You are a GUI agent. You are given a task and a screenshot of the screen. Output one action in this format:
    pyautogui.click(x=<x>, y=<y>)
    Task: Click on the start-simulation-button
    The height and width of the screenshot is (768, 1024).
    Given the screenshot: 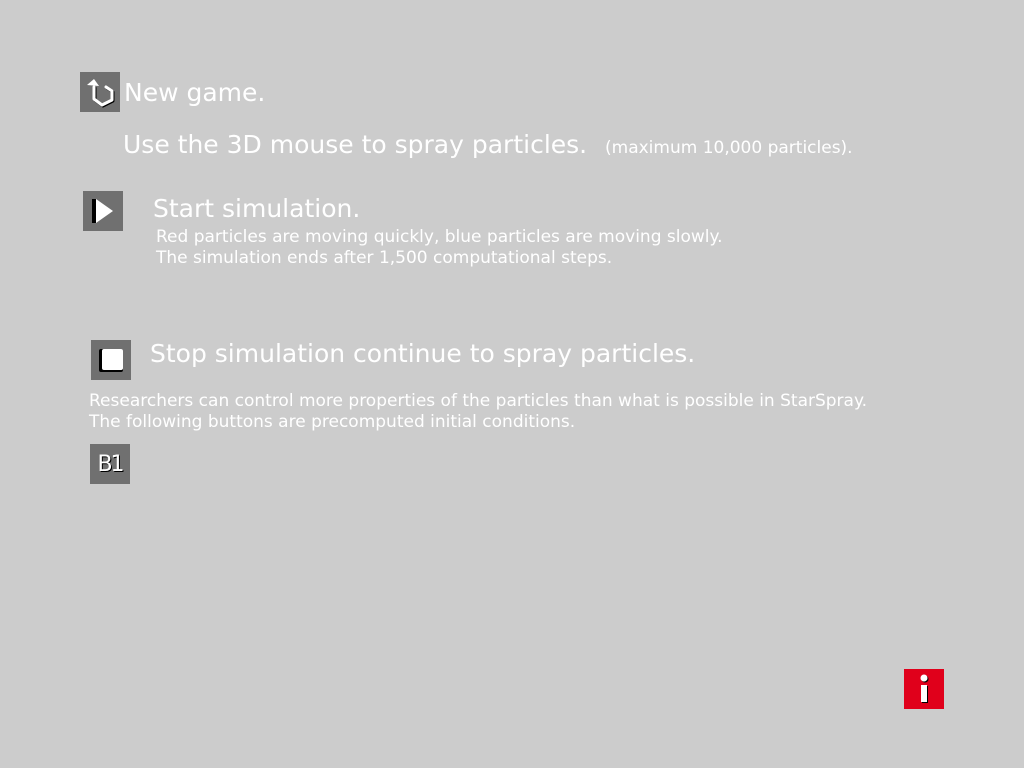 What is the action you would take?
    pyautogui.click(x=103, y=211)
    